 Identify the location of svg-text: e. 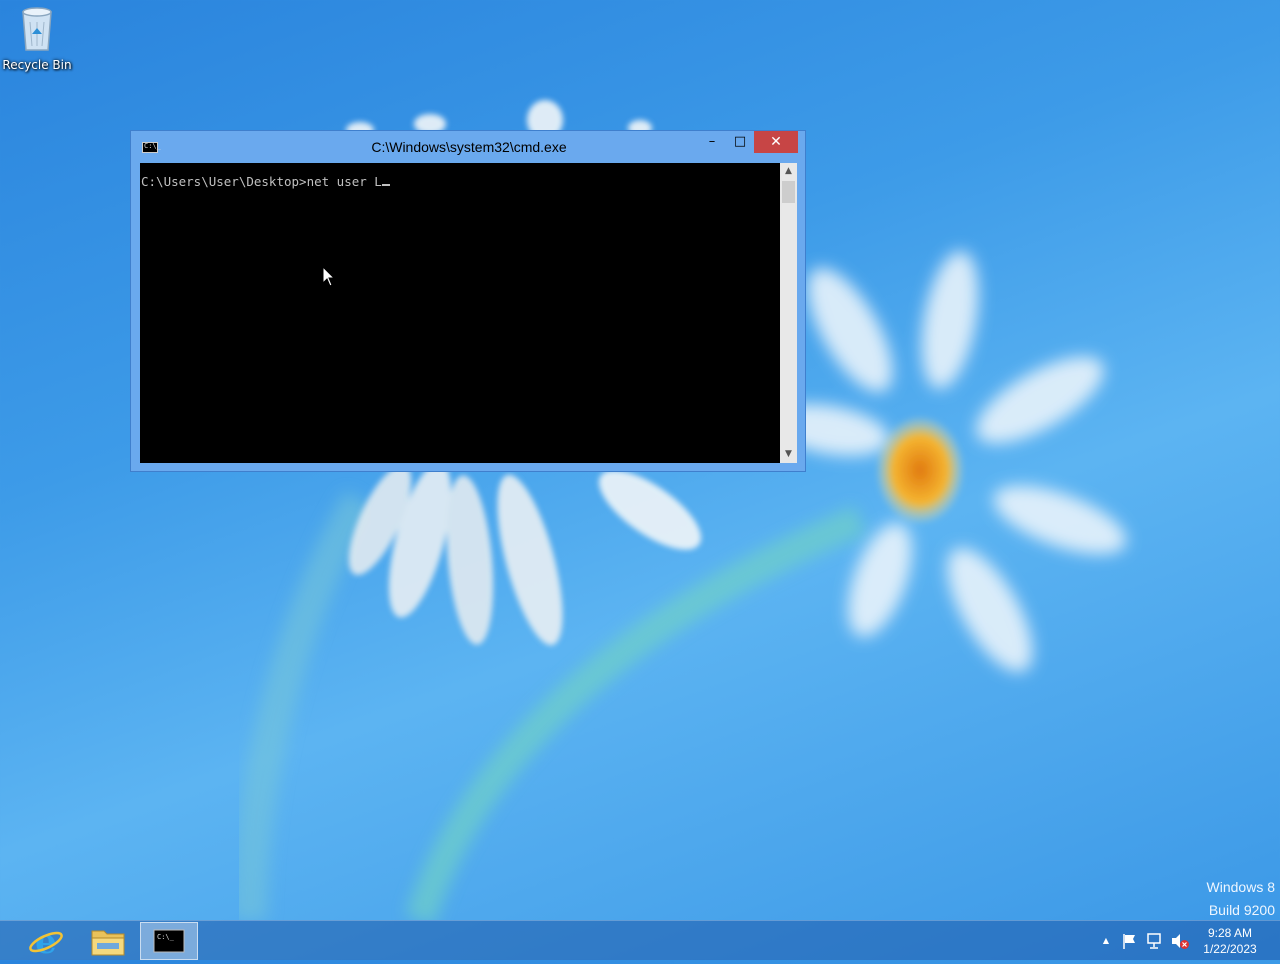
(46, 941).